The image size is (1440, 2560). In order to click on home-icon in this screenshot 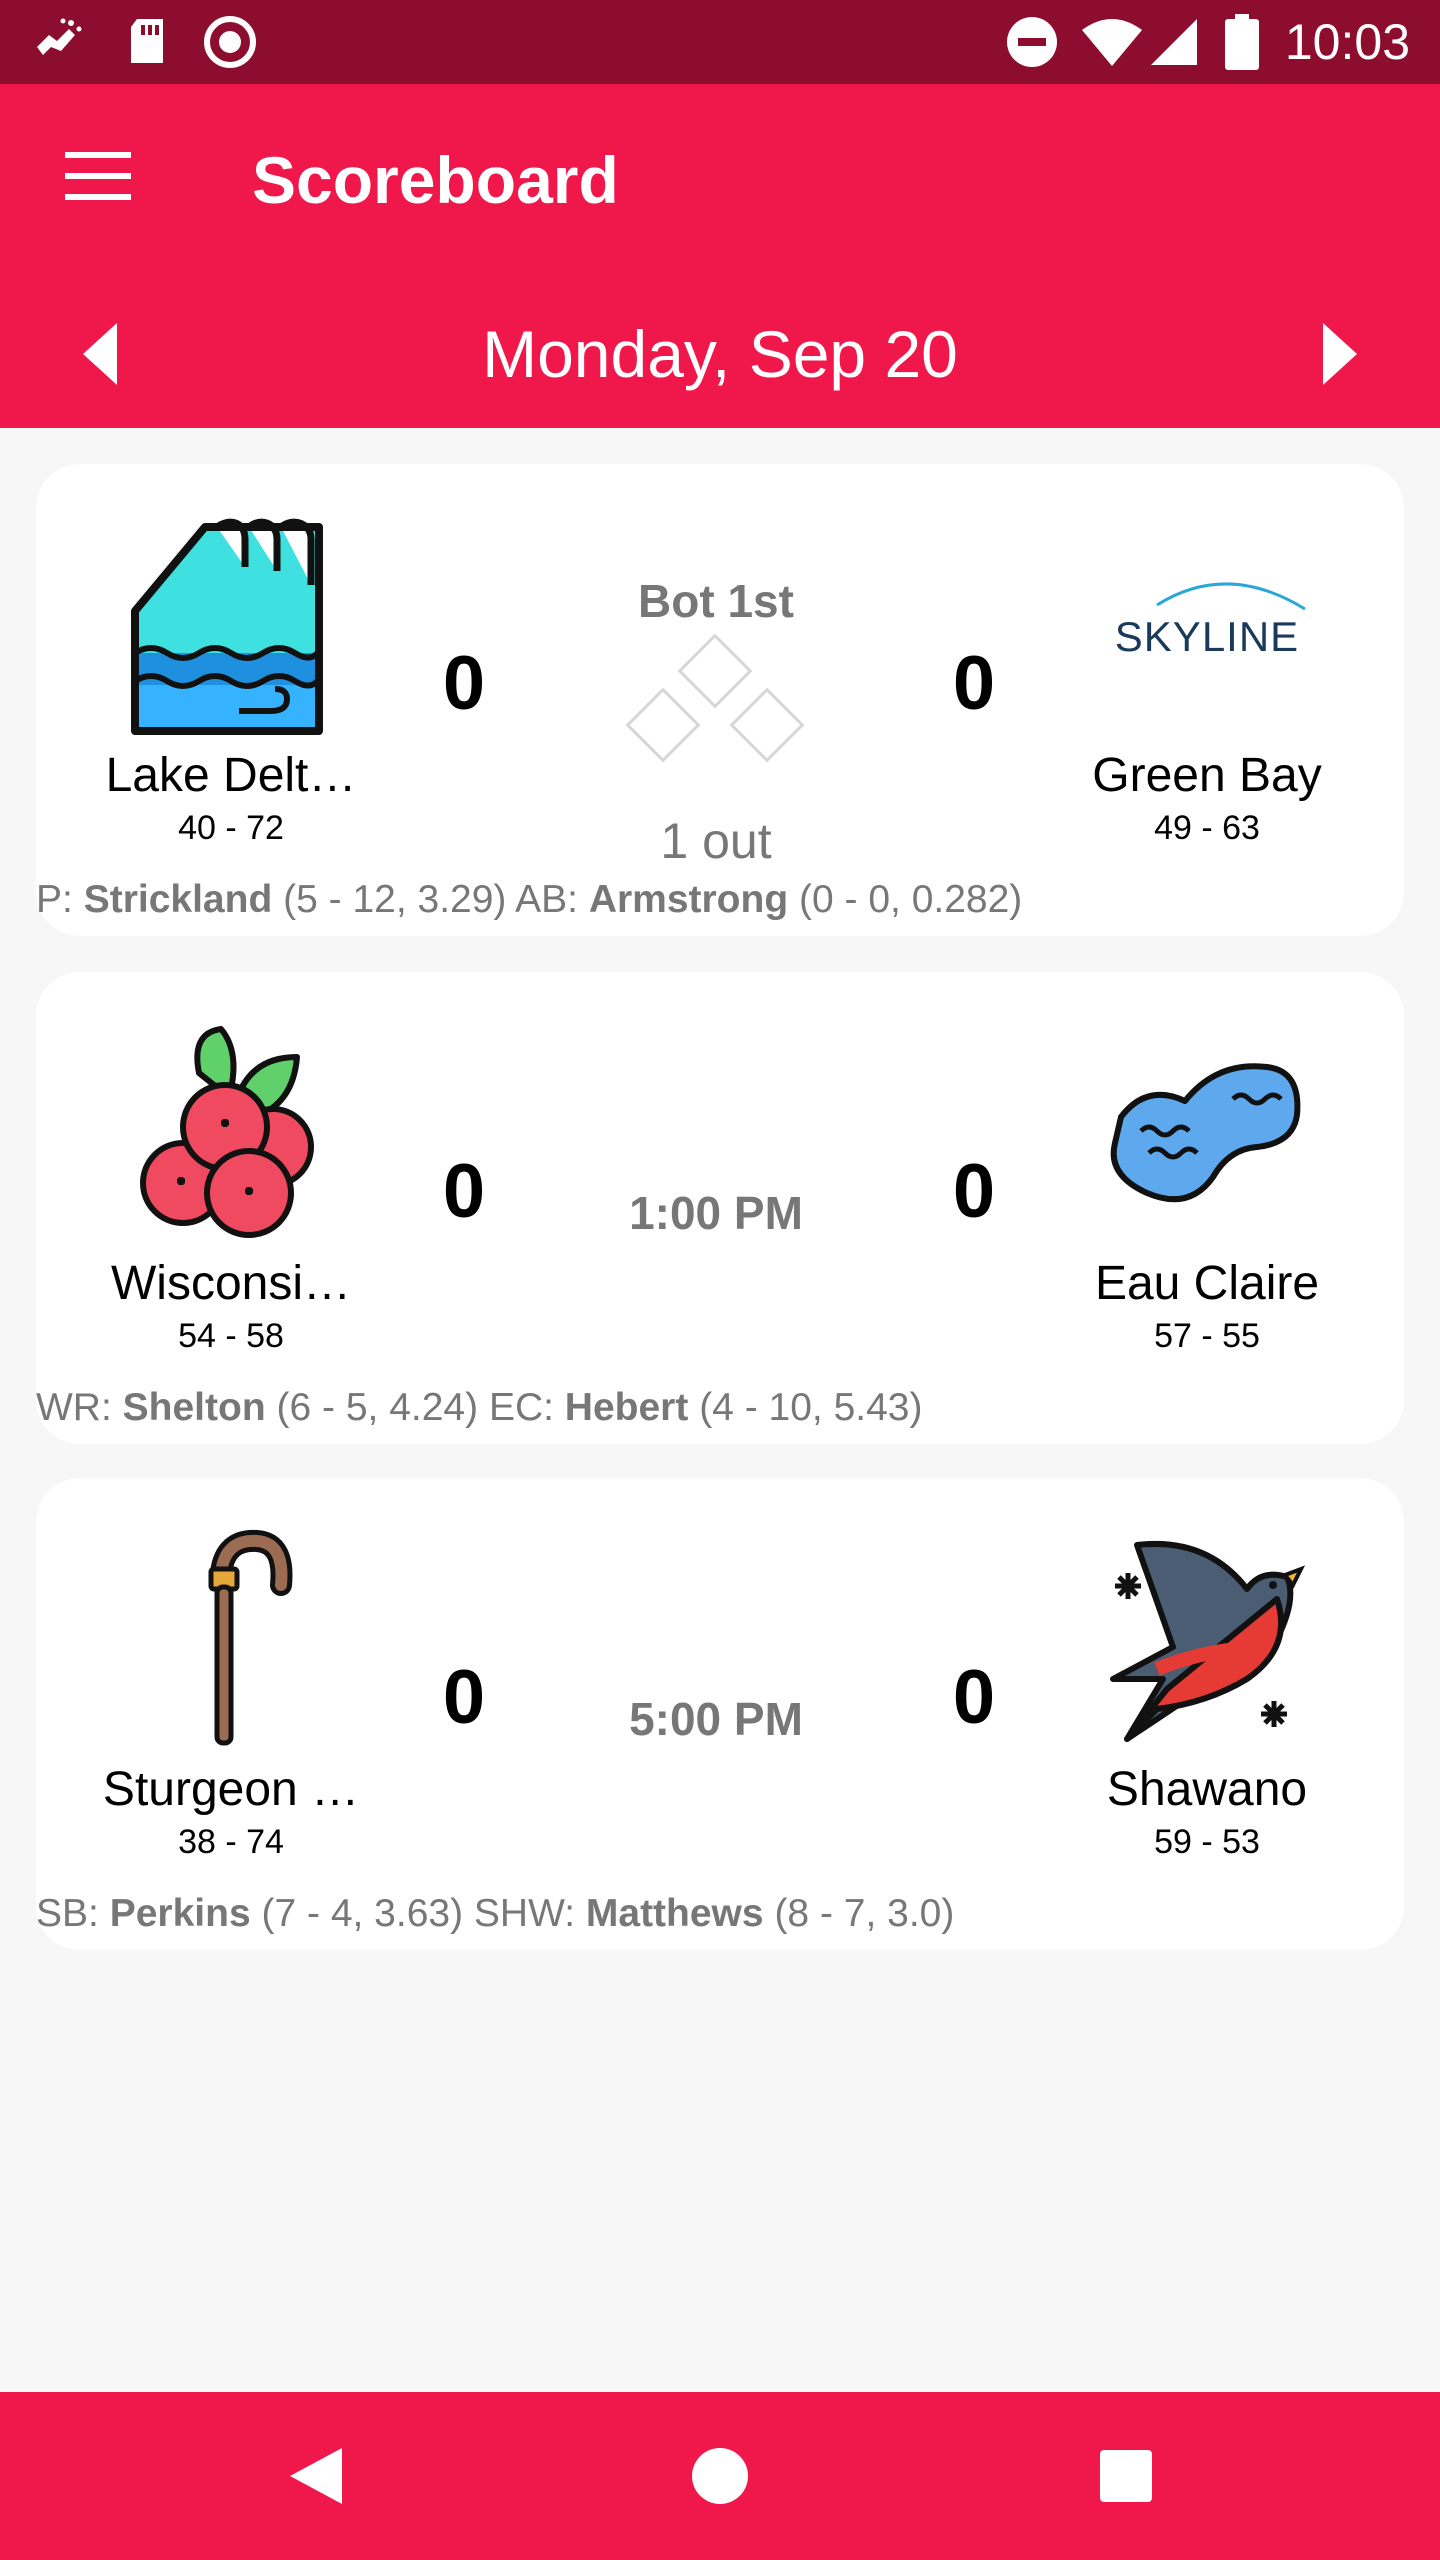, I will do `click(720, 2476)`.